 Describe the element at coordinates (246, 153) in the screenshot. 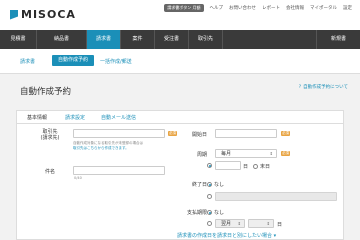

I see `cycle-select: 毎月 ⇕` at that location.